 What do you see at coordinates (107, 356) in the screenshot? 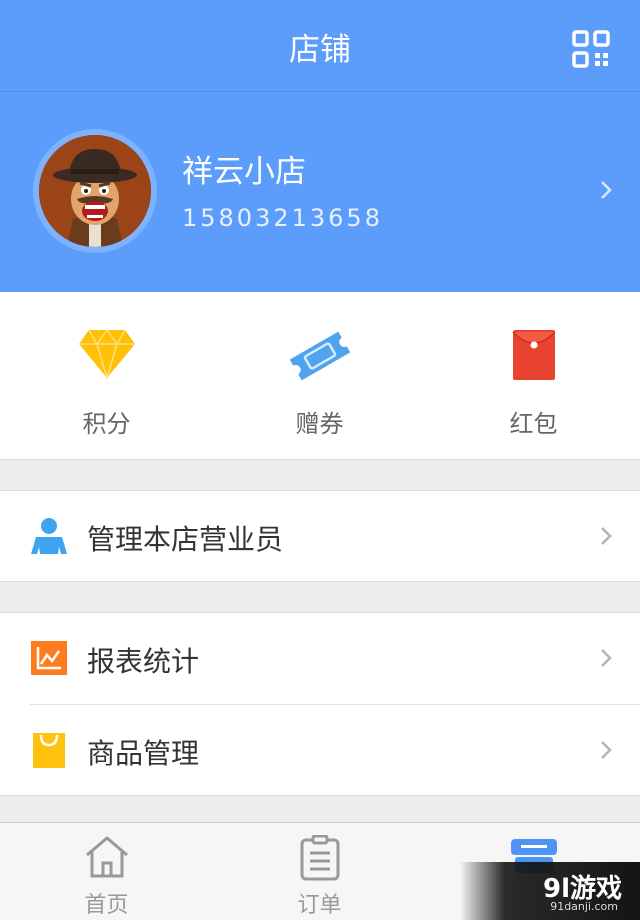
I see `diamond-icon` at bounding box center [107, 356].